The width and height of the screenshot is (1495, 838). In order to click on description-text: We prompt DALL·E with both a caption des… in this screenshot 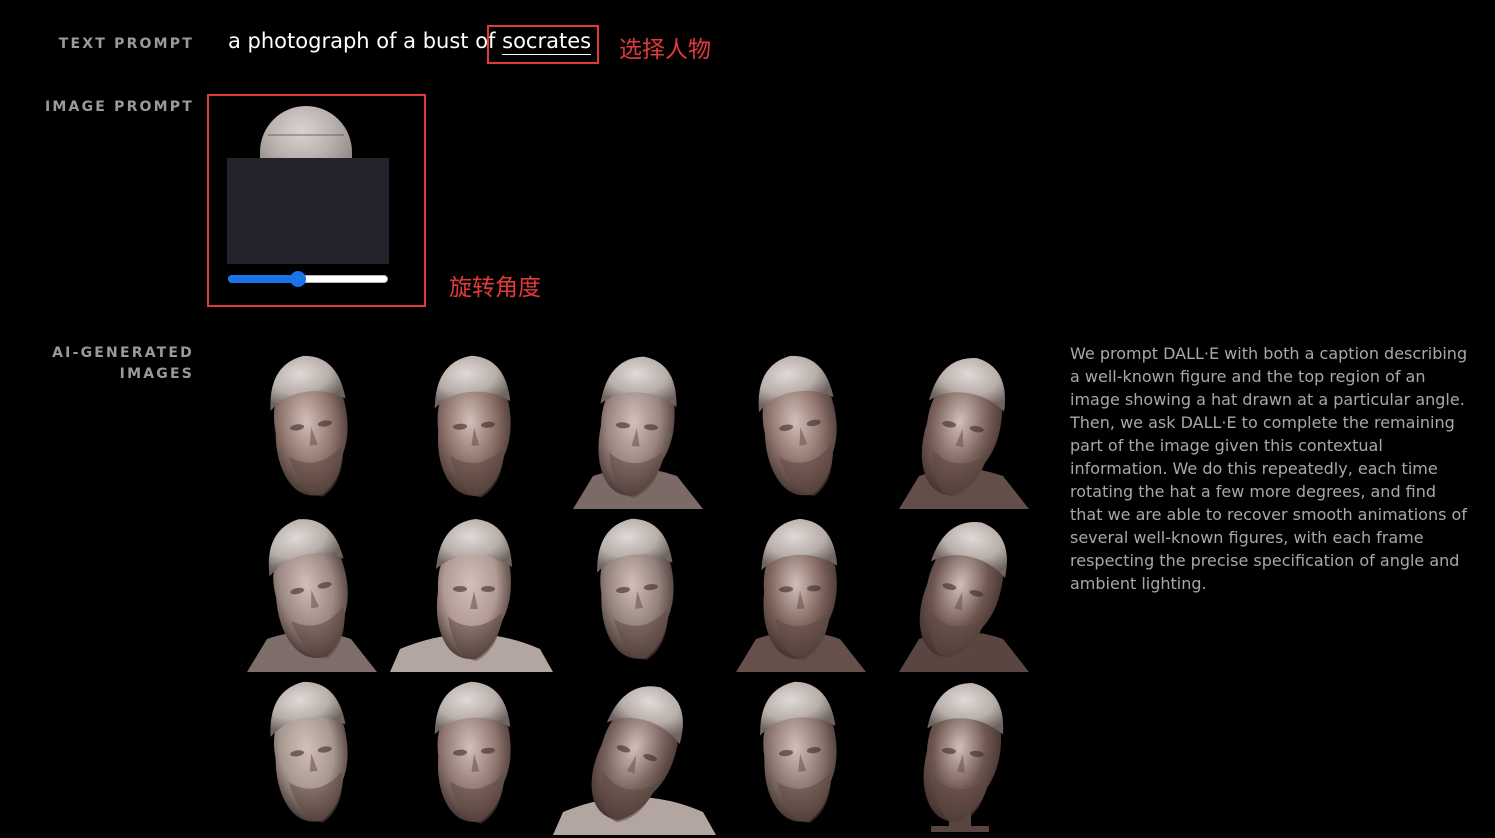, I will do `click(1269, 468)`.